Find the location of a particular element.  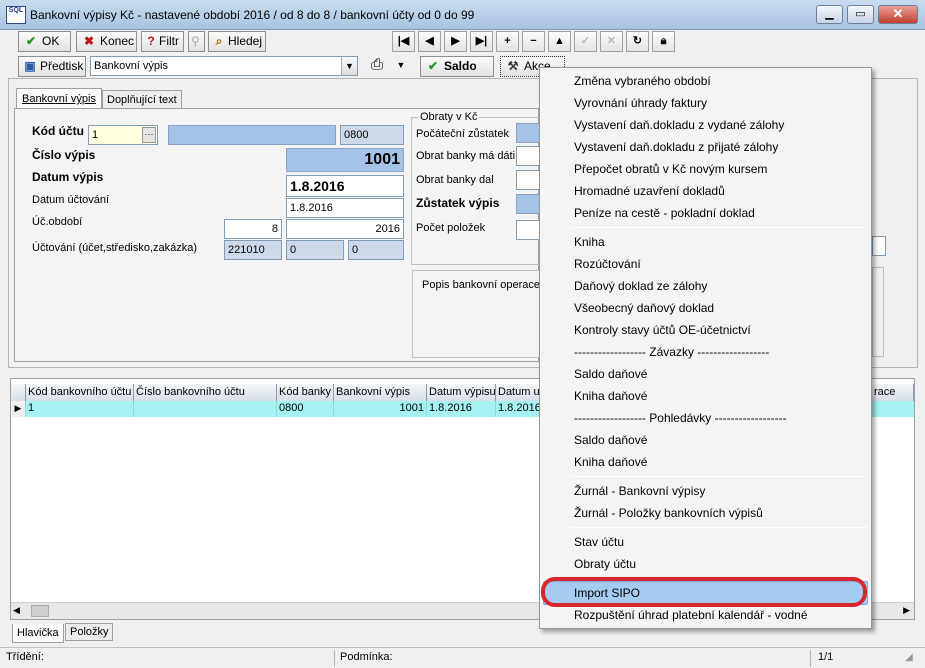

tab-doplnujici-text: Doplňující text is located at coordinates (142, 99).